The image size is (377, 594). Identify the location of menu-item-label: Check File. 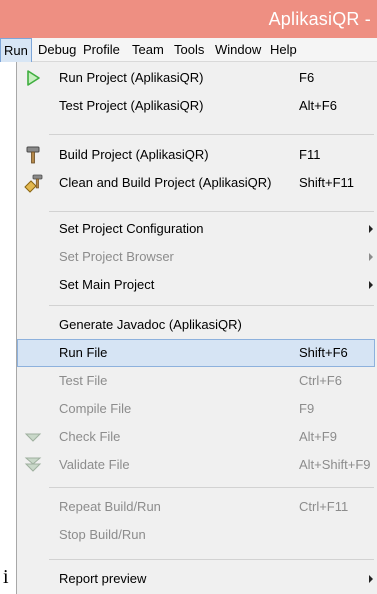
(90, 436).